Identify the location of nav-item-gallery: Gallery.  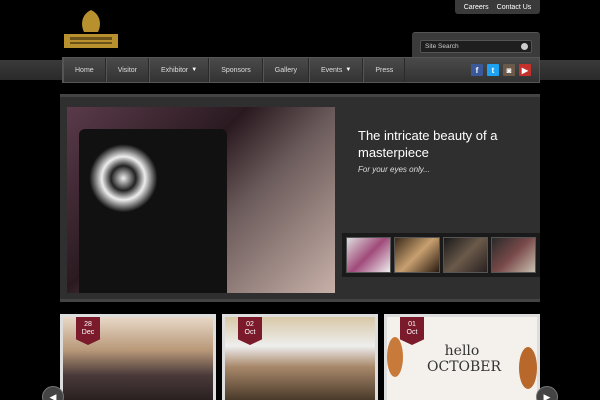
(285, 70).